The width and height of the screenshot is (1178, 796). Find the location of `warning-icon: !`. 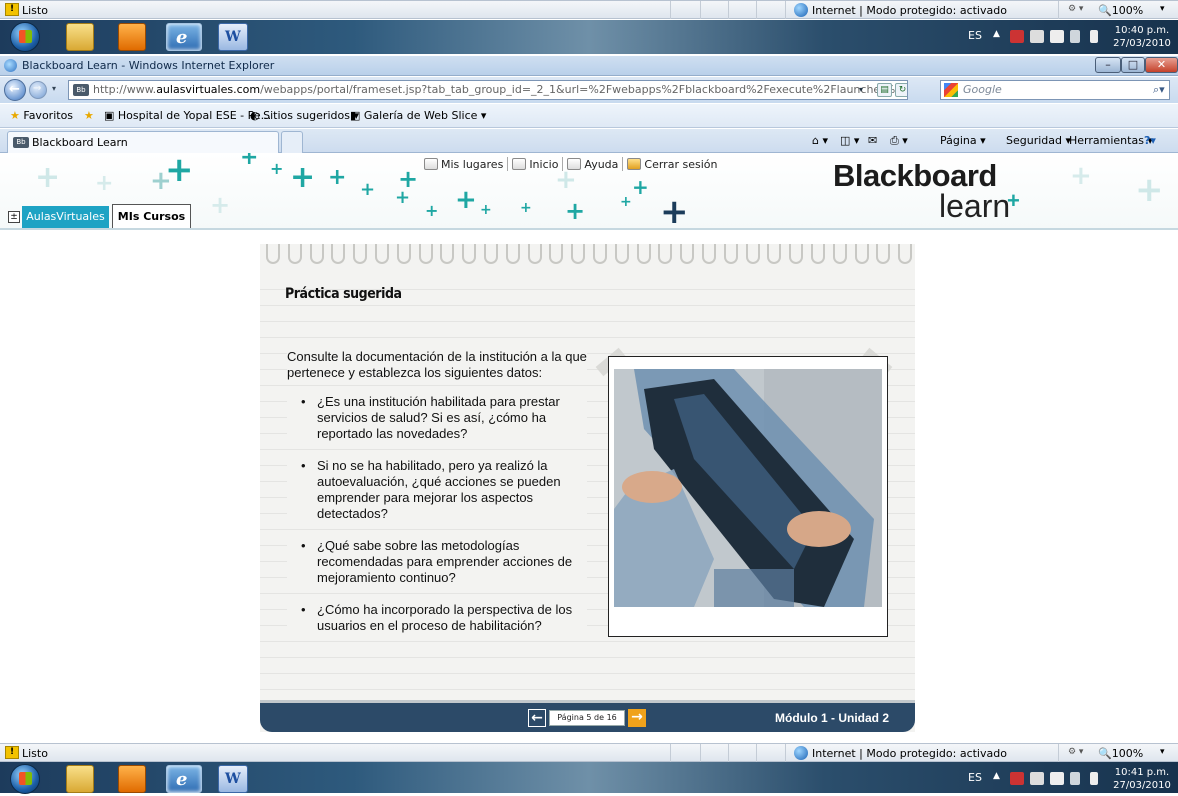

warning-icon: ! is located at coordinates (12, 752).